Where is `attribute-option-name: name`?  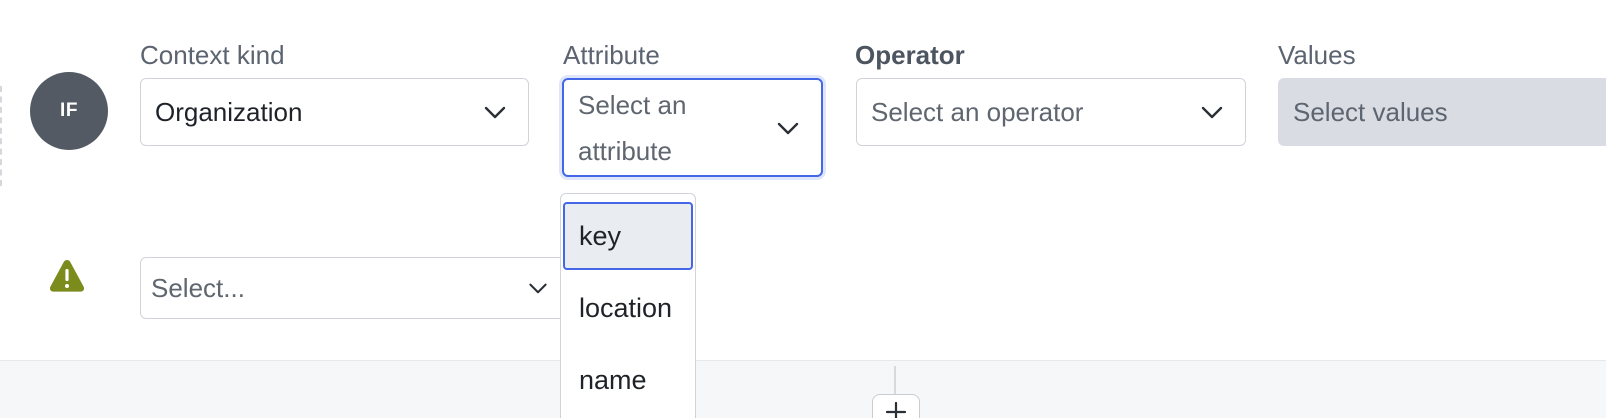
attribute-option-name: name is located at coordinates (628, 380).